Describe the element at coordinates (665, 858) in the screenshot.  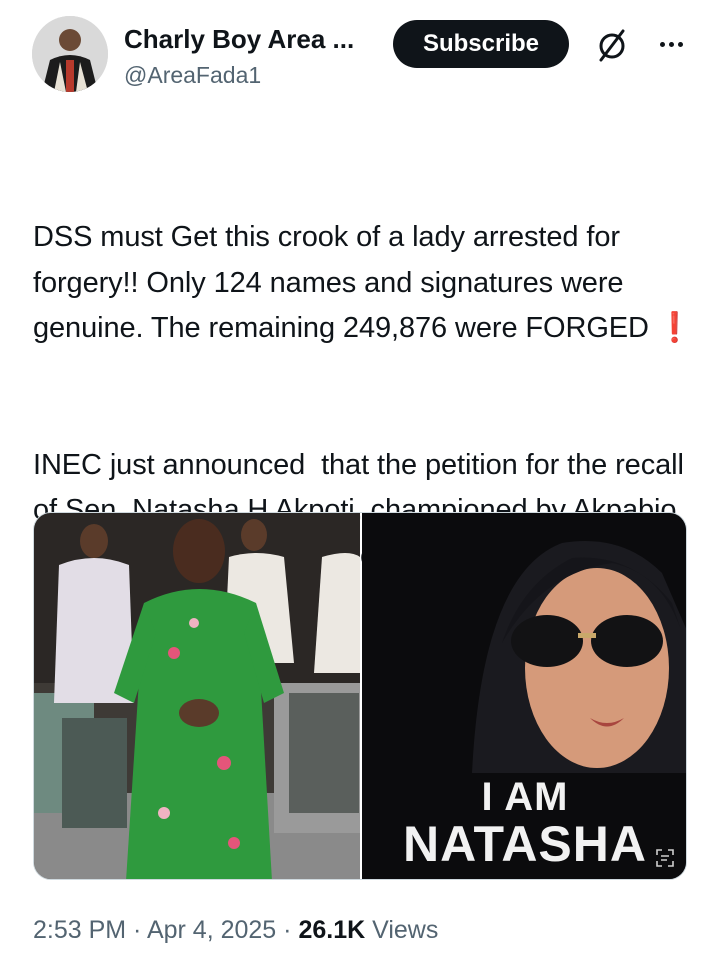
I see `scan-text-icon` at that location.